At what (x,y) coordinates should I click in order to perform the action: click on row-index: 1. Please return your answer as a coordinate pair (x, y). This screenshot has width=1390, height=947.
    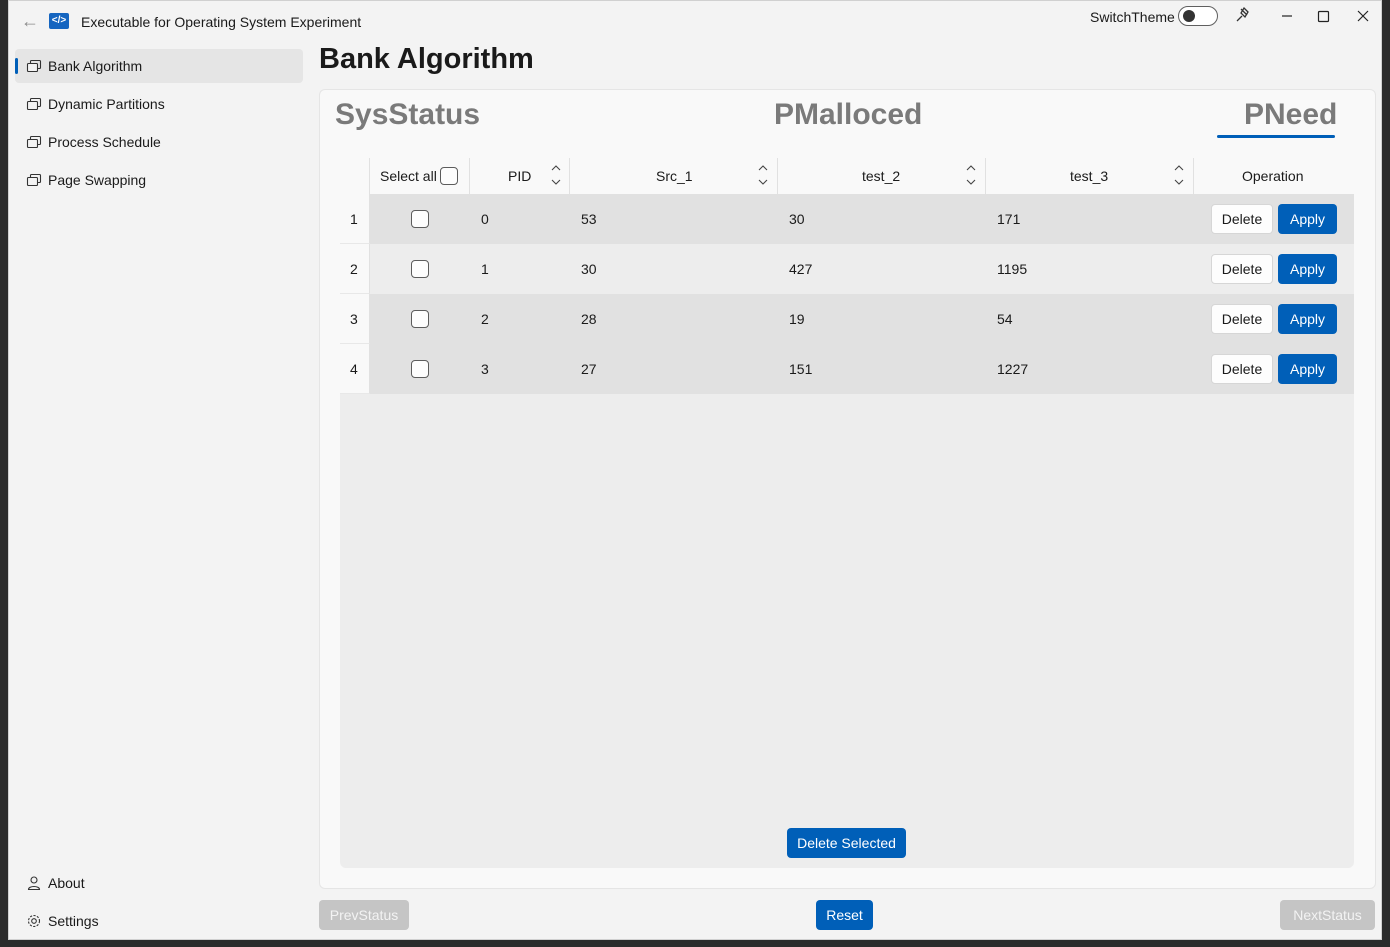
    Looking at the image, I should click on (355, 219).